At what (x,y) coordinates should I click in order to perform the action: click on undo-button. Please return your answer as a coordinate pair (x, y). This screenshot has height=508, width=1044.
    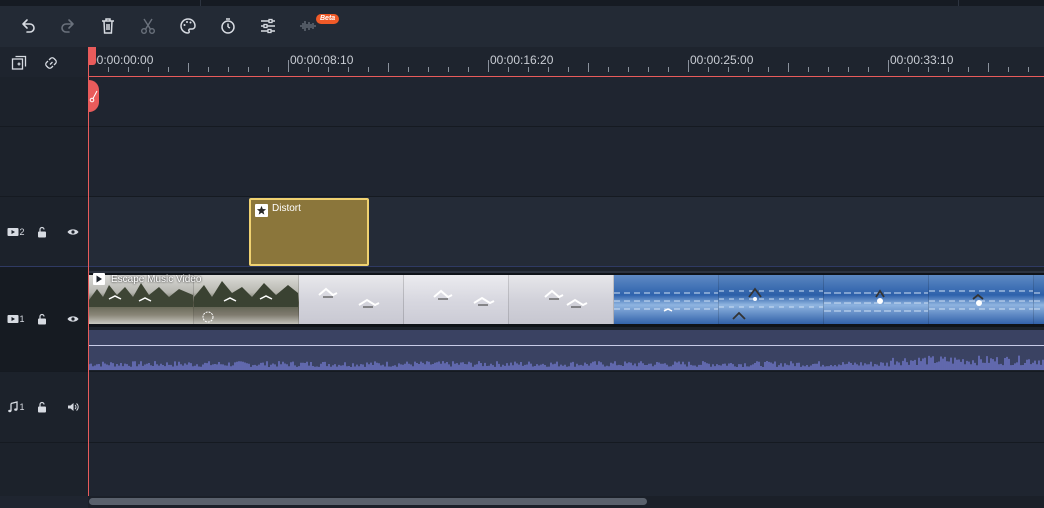
    Looking at the image, I should click on (28, 26).